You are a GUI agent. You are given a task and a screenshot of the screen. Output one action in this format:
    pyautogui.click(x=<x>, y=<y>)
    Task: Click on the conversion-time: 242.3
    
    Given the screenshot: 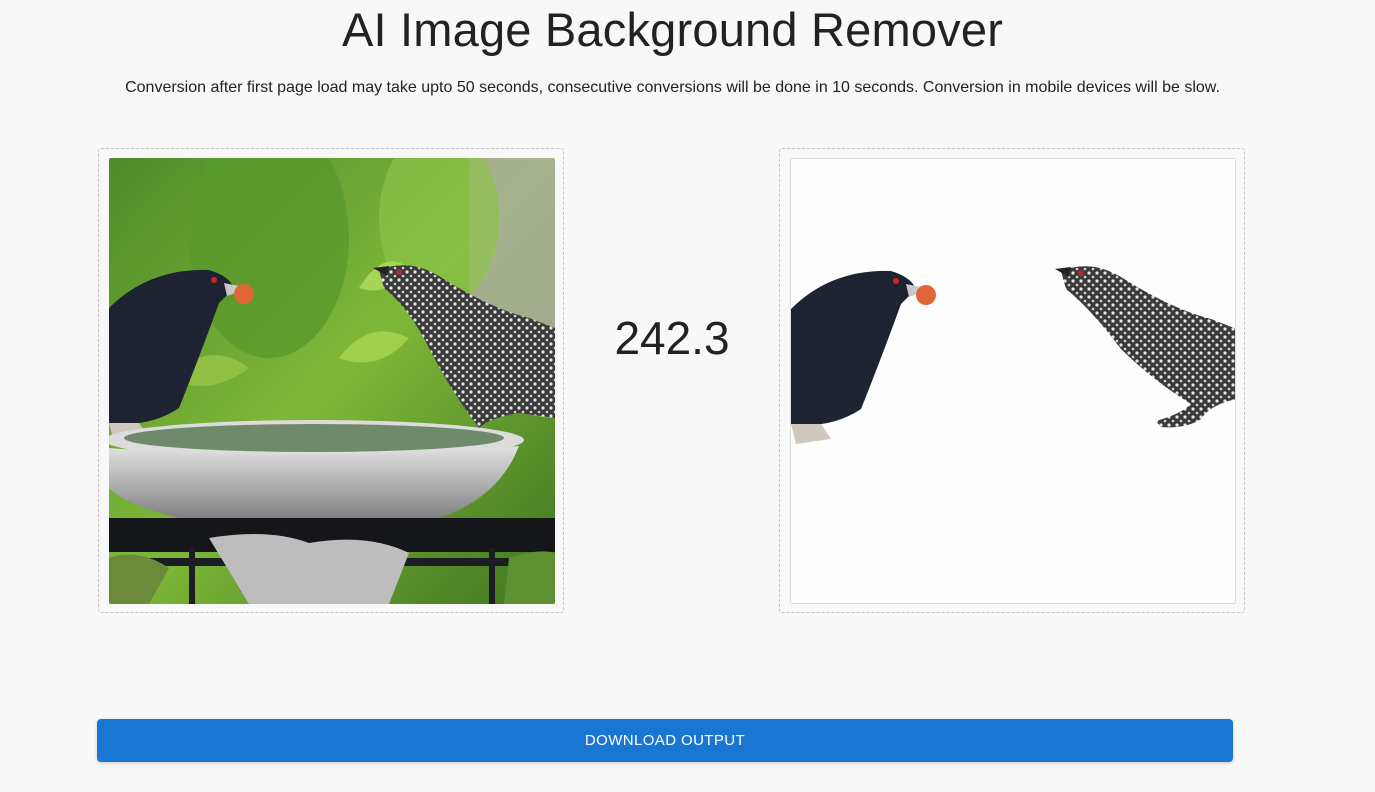 What is the action you would take?
    pyautogui.click(x=672, y=338)
    